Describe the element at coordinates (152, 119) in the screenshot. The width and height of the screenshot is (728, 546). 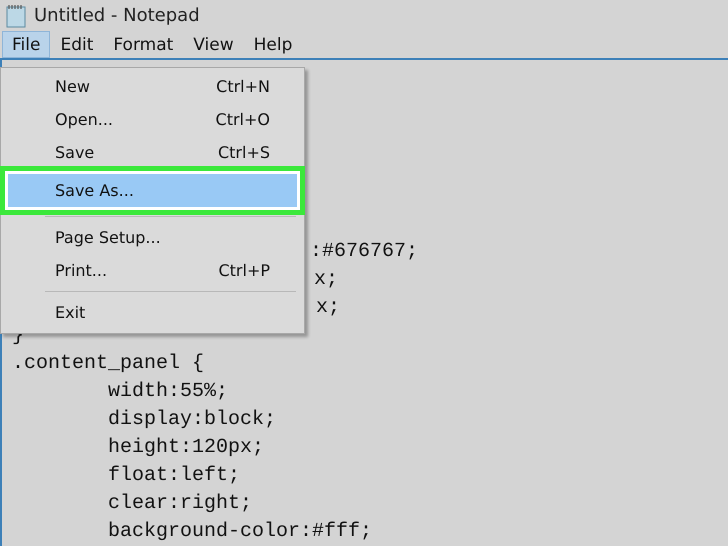
I see `menu-item: Open... Ctrl+O` at that location.